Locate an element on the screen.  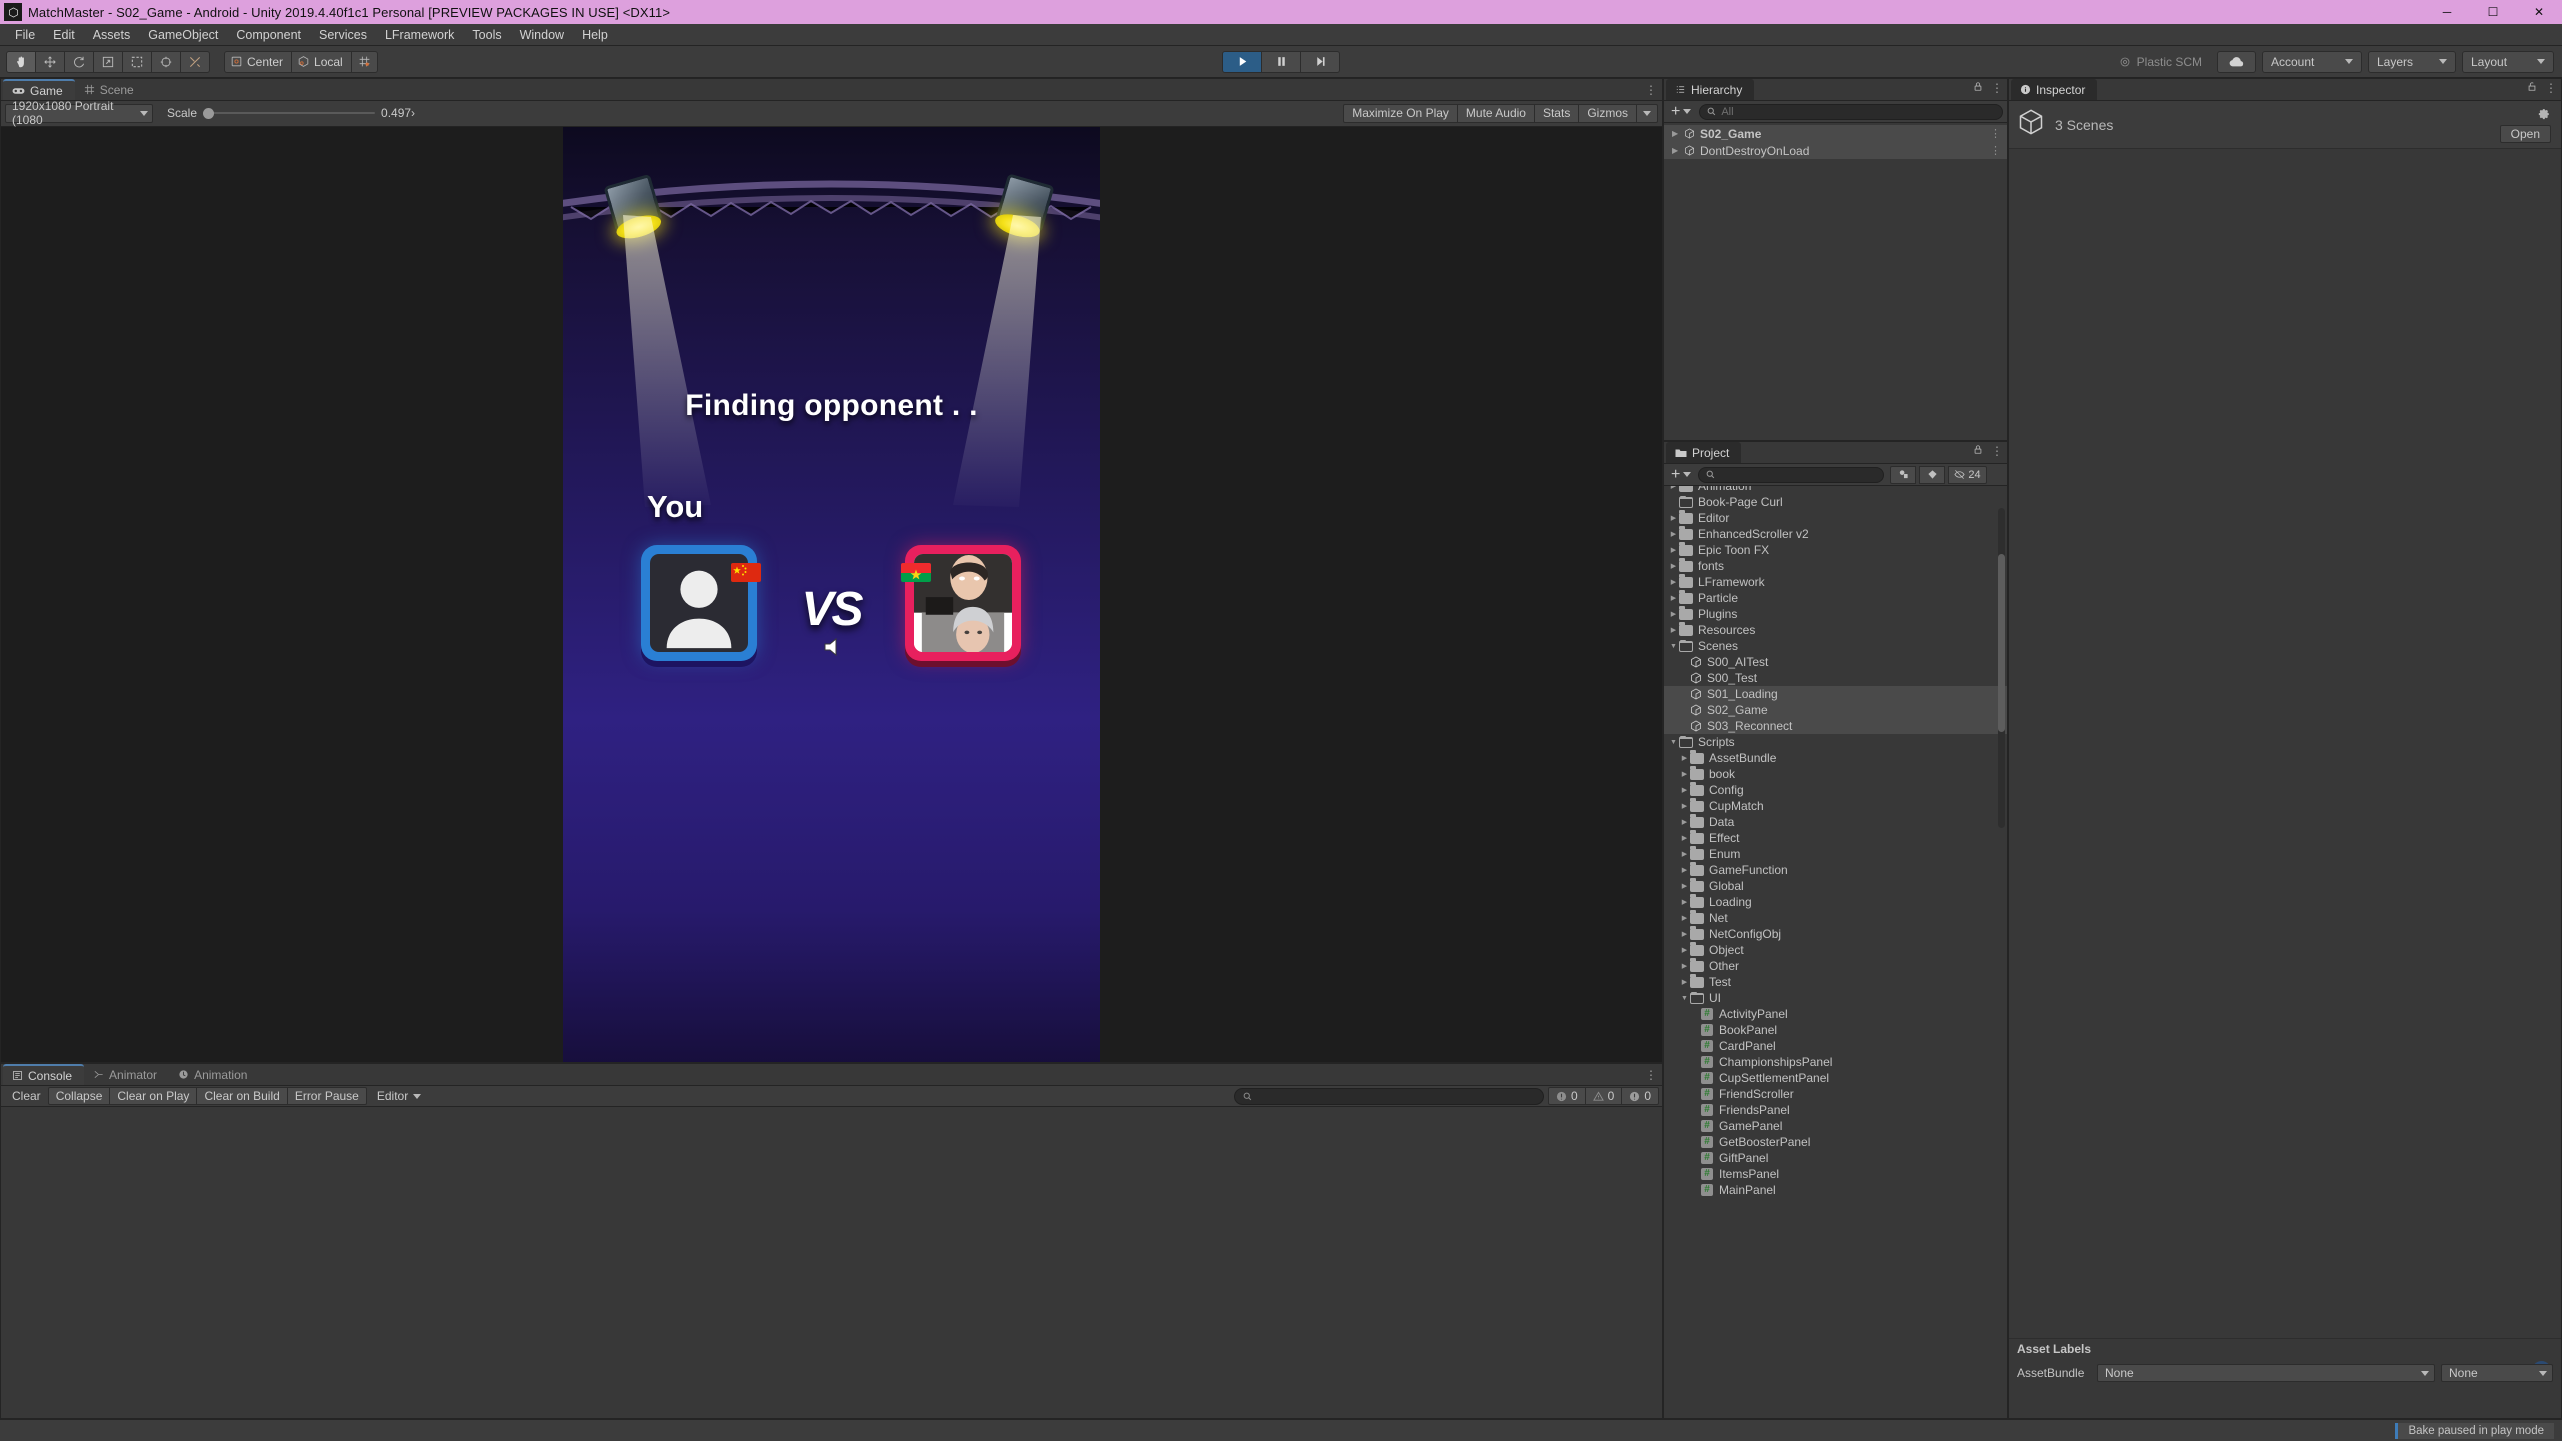
tab-scene: Scene is located at coordinates (110, 89).